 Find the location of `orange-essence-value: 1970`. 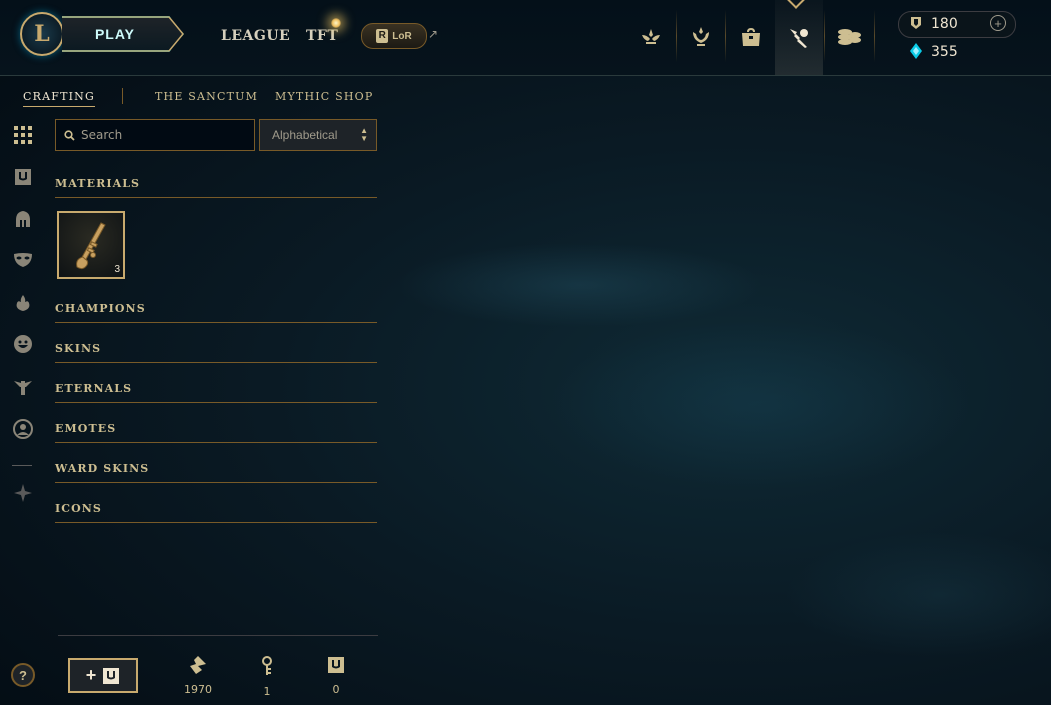

orange-essence-value: 1970 is located at coordinates (198, 689).